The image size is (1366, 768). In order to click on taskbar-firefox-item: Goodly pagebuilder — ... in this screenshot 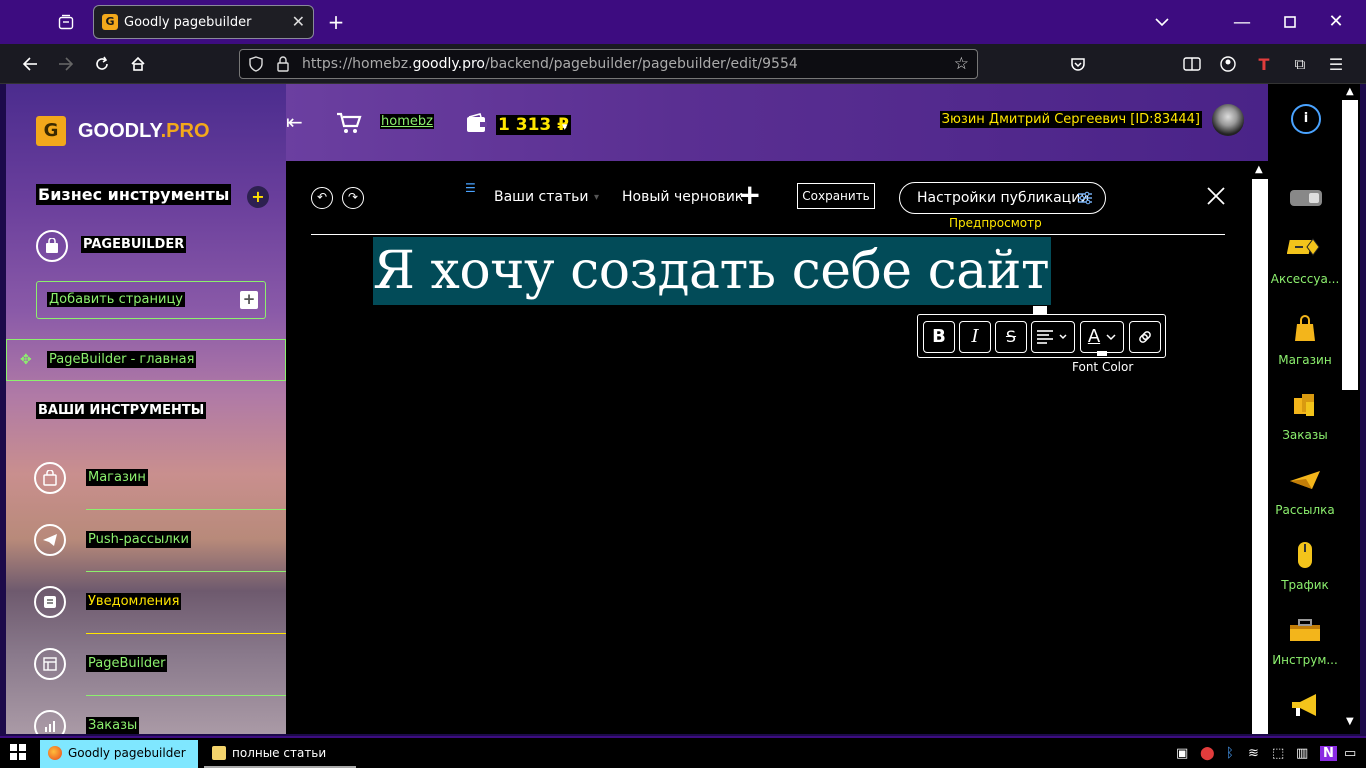, I will do `click(119, 754)`.